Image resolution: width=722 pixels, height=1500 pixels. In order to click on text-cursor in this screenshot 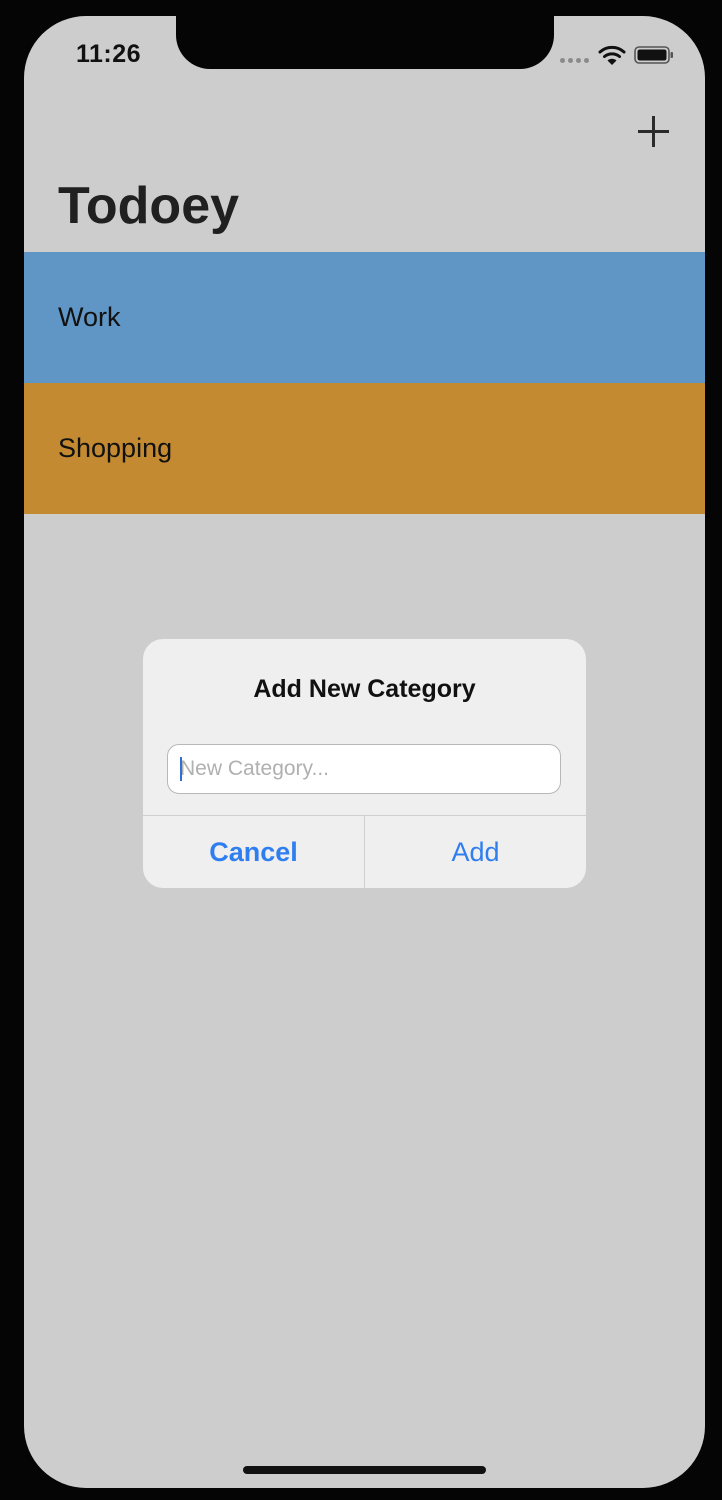, I will do `click(181, 769)`.